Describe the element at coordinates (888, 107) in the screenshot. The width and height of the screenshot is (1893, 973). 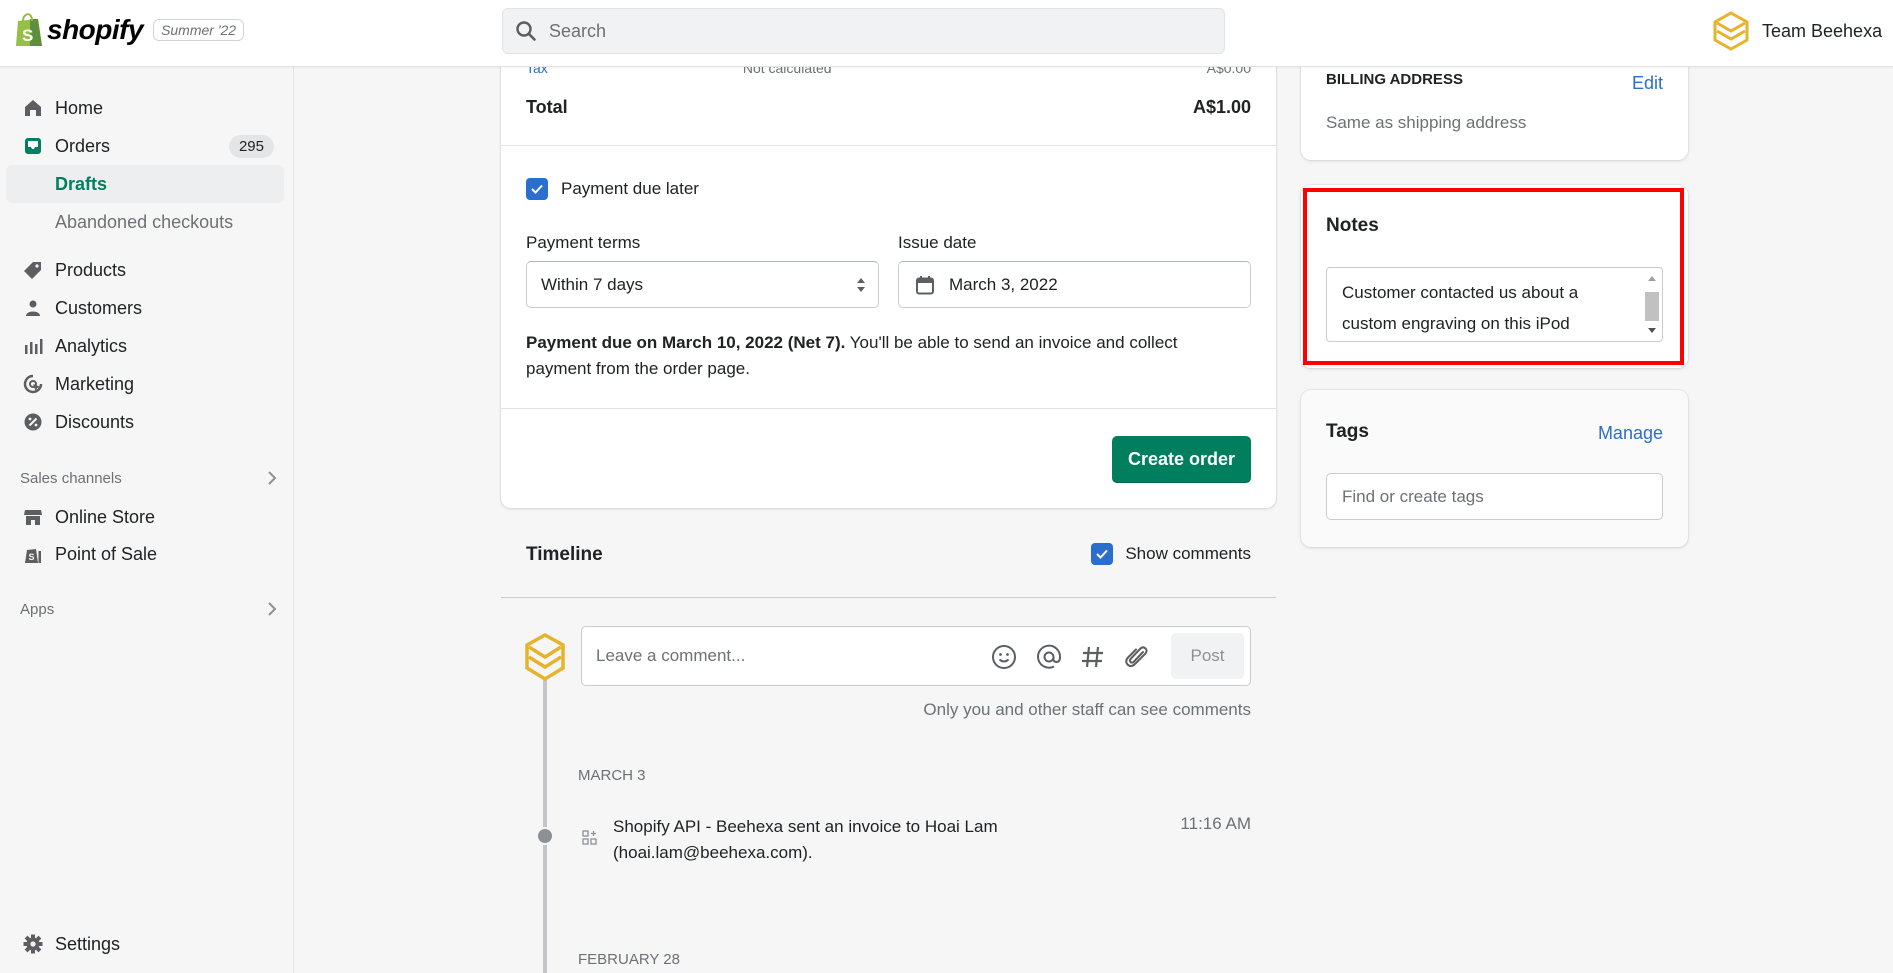
I see `total-row: Total A$1.00` at that location.